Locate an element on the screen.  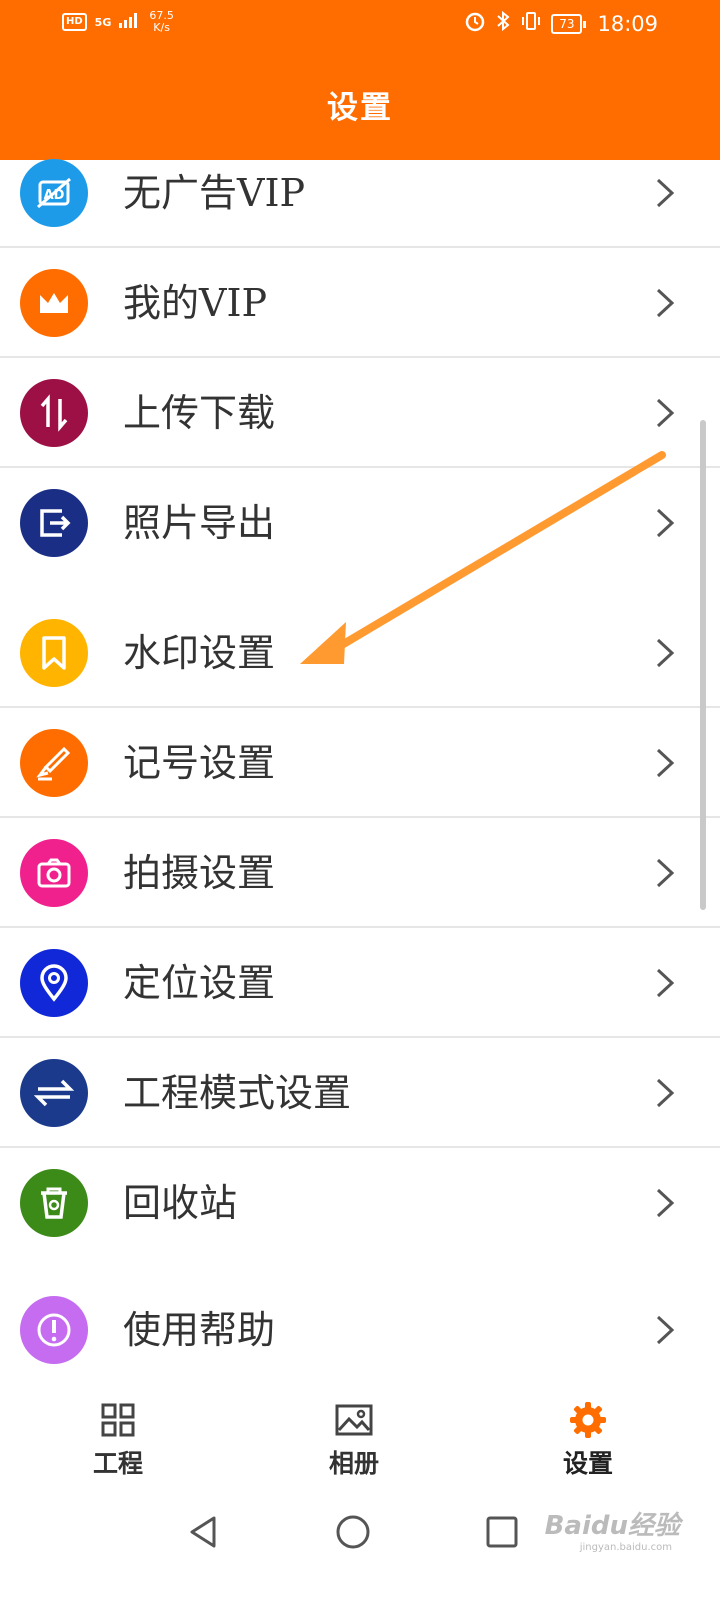
grid-icon is located at coordinates (118, 1420).